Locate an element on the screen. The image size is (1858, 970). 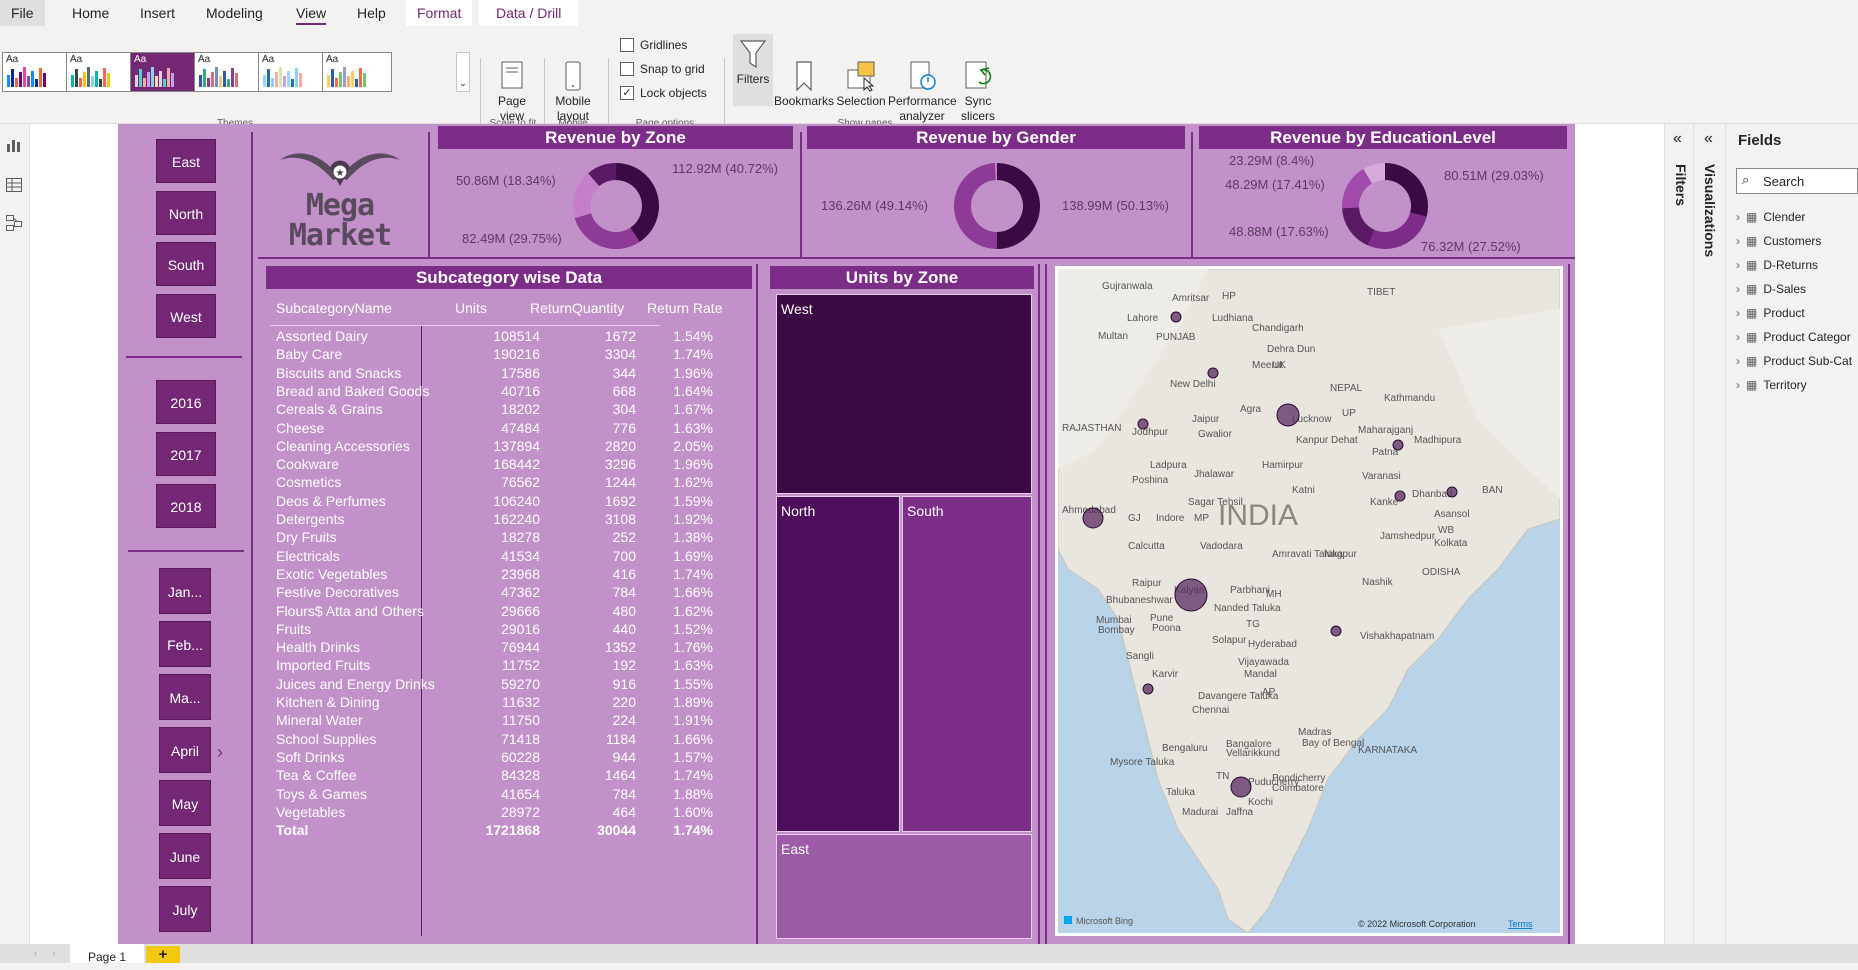
month-slicer-item-april: April is located at coordinates (185, 750).